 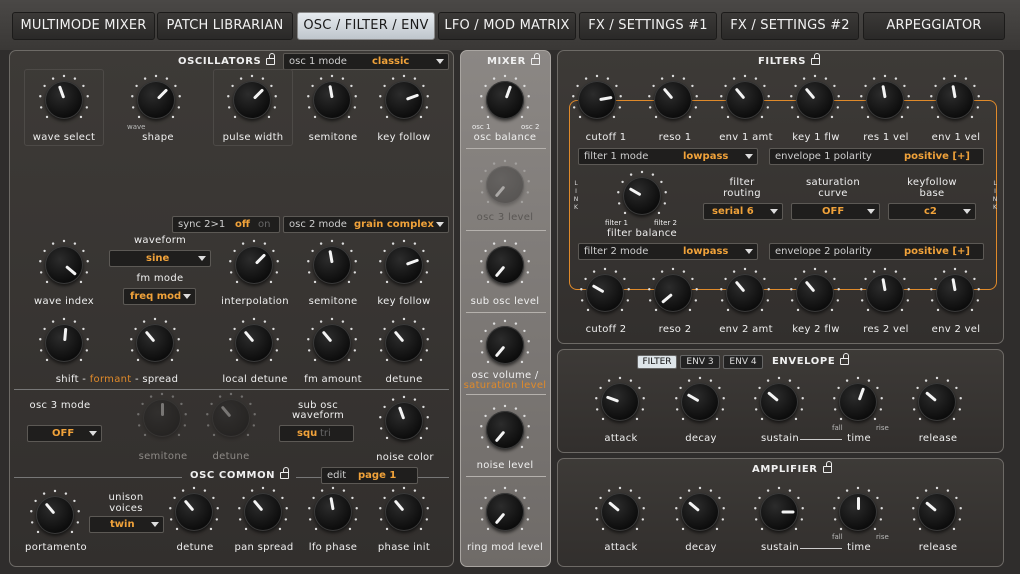 I want to click on env-2-vel-label: env 2 vel, so click(x=956, y=329).